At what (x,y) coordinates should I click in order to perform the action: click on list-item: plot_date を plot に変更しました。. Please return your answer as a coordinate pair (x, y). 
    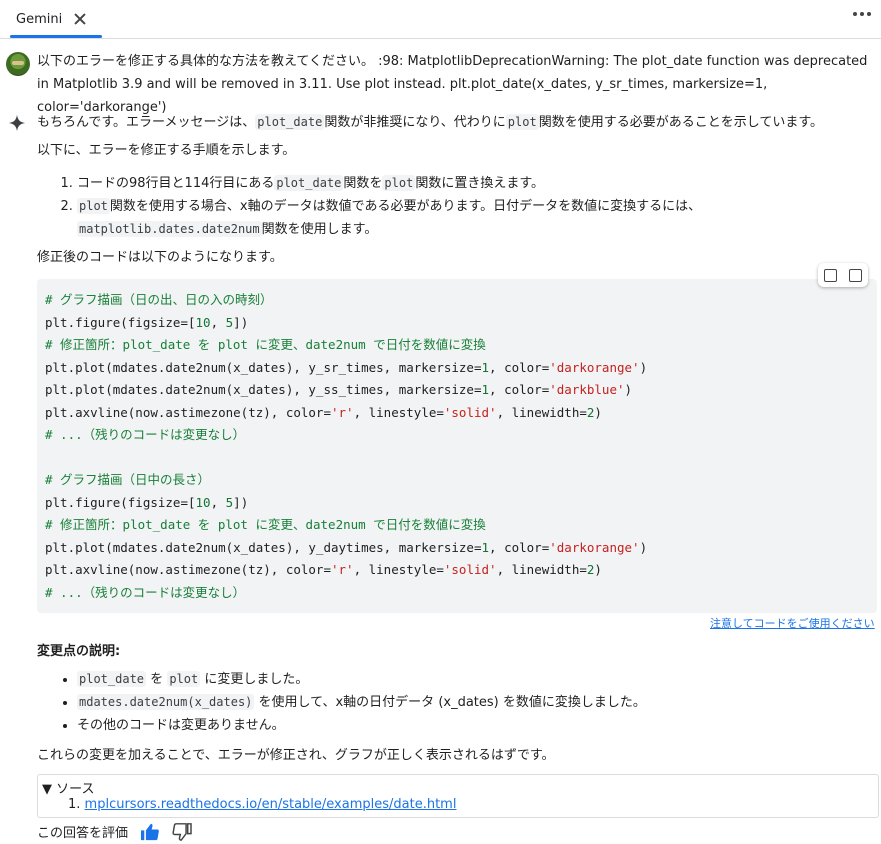
    Looking at the image, I should click on (361, 679).